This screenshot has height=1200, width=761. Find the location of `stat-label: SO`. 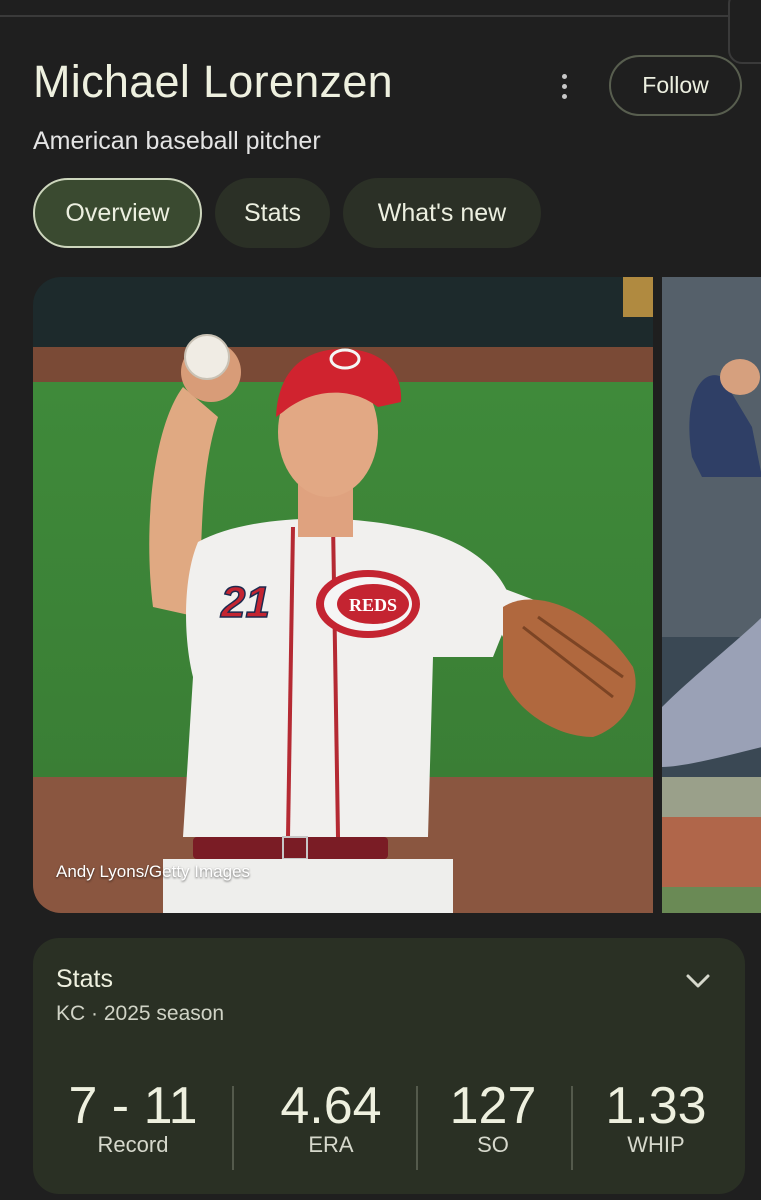

stat-label: SO is located at coordinates (493, 1144).